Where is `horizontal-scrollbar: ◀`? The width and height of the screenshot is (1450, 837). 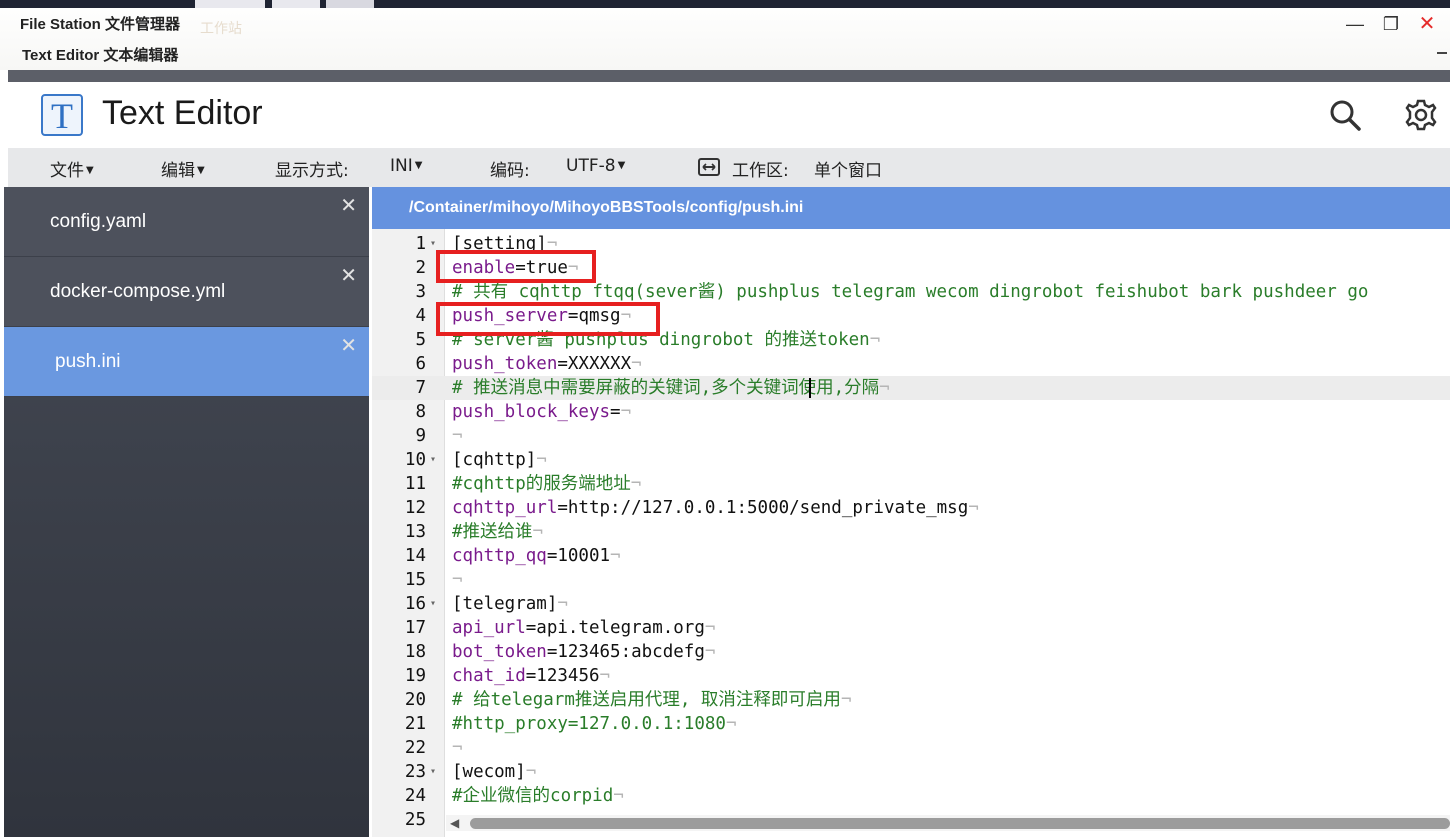
horizontal-scrollbar: ◀ is located at coordinates (948, 823).